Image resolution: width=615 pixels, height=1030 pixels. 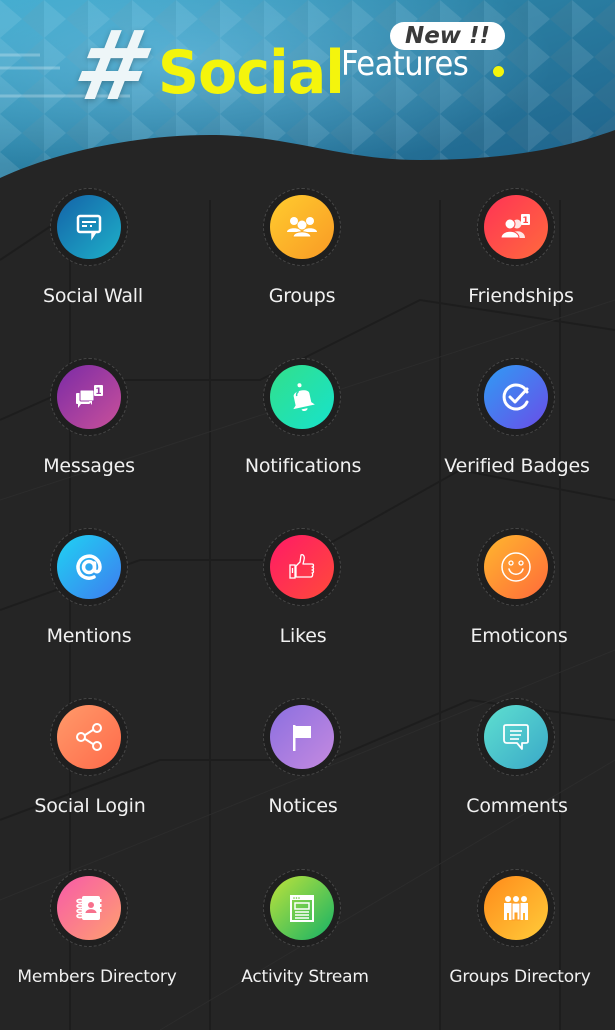 What do you see at coordinates (498, 71) in the screenshot?
I see `title-dot` at bounding box center [498, 71].